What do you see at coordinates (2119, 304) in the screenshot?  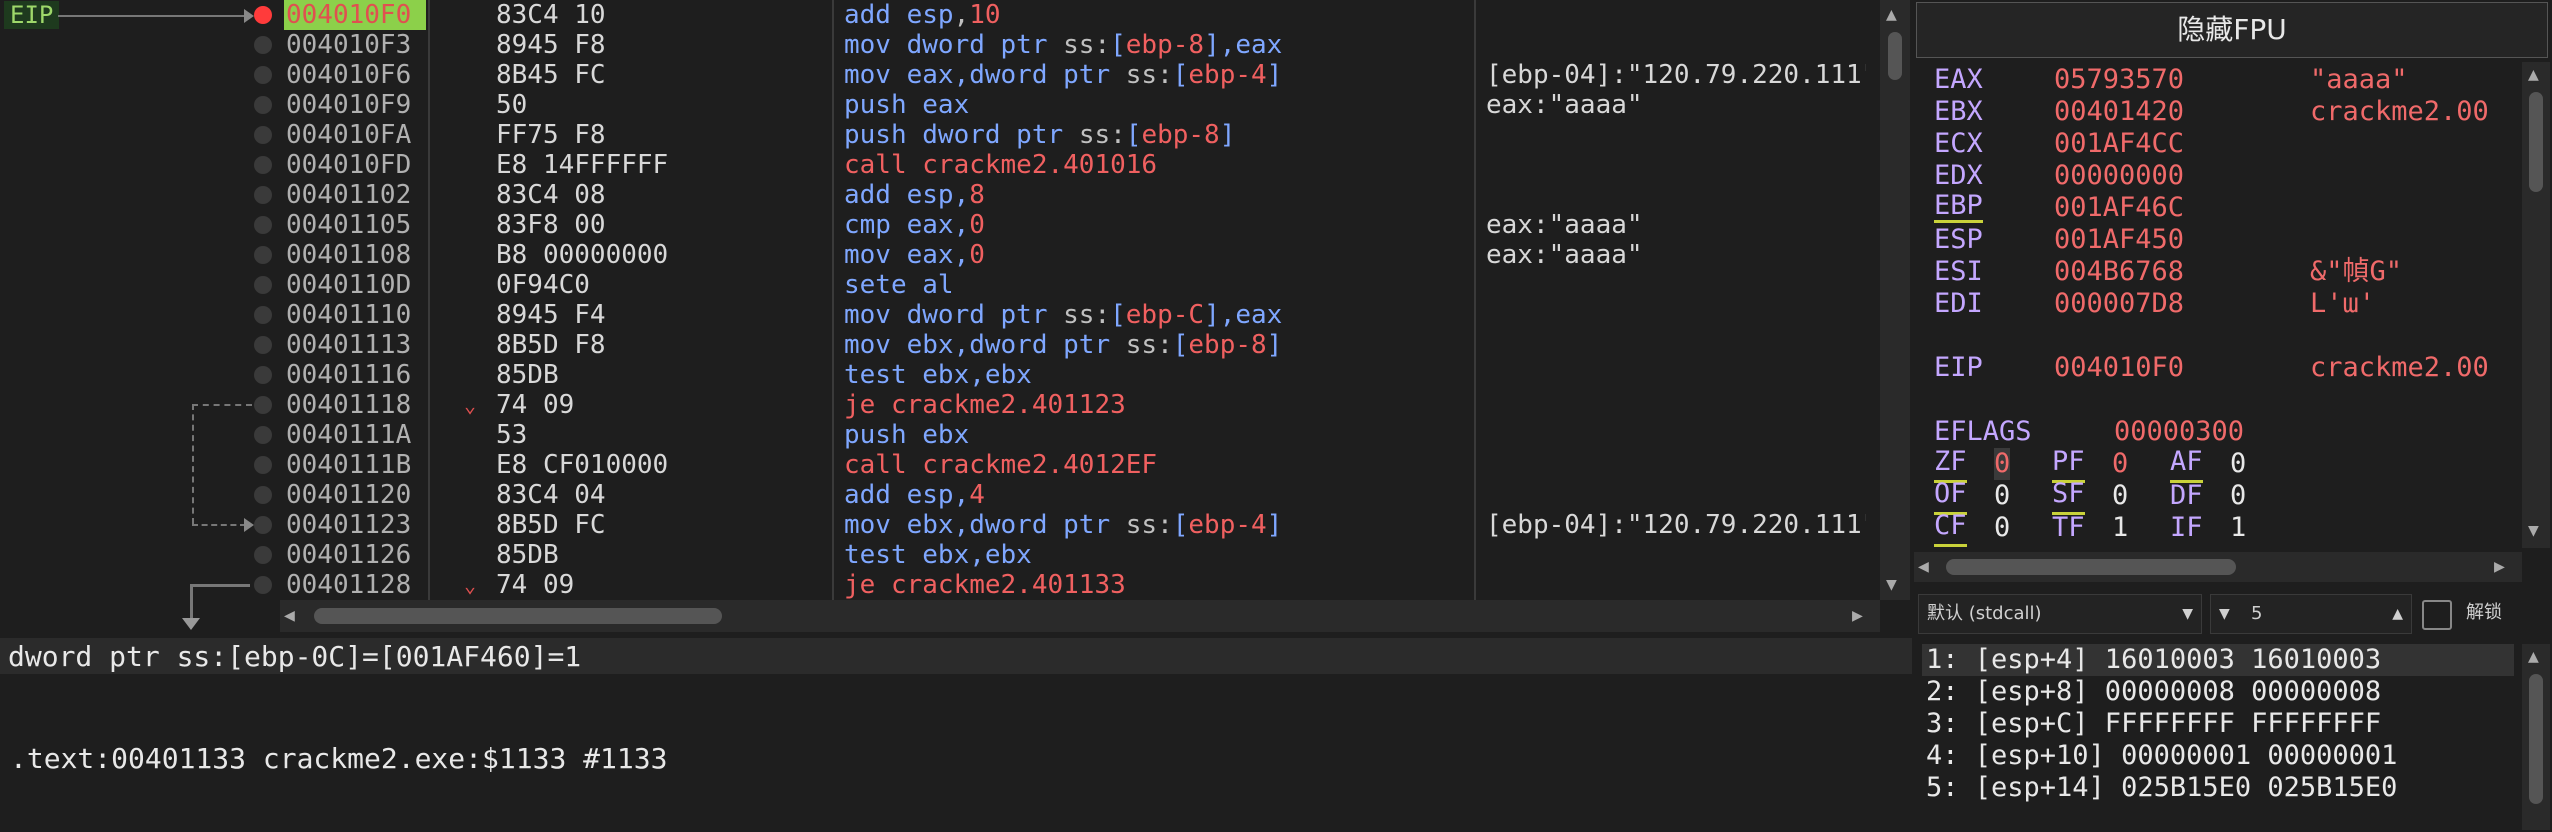 I see `register-value: 000007D8` at bounding box center [2119, 304].